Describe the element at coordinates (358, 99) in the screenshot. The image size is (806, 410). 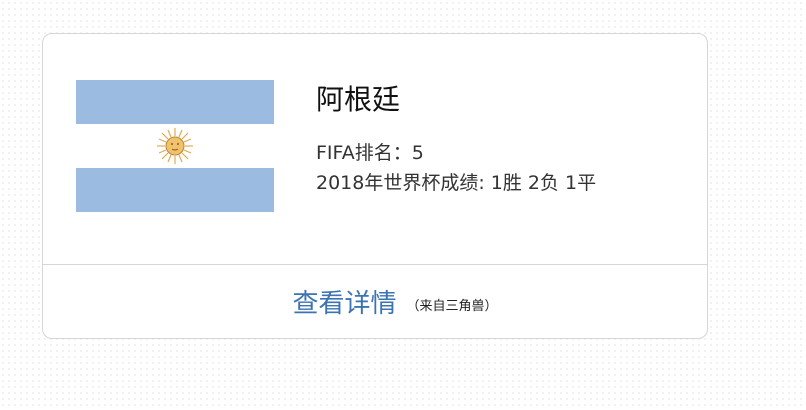
I see `country-name: 阿根廷` at that location.